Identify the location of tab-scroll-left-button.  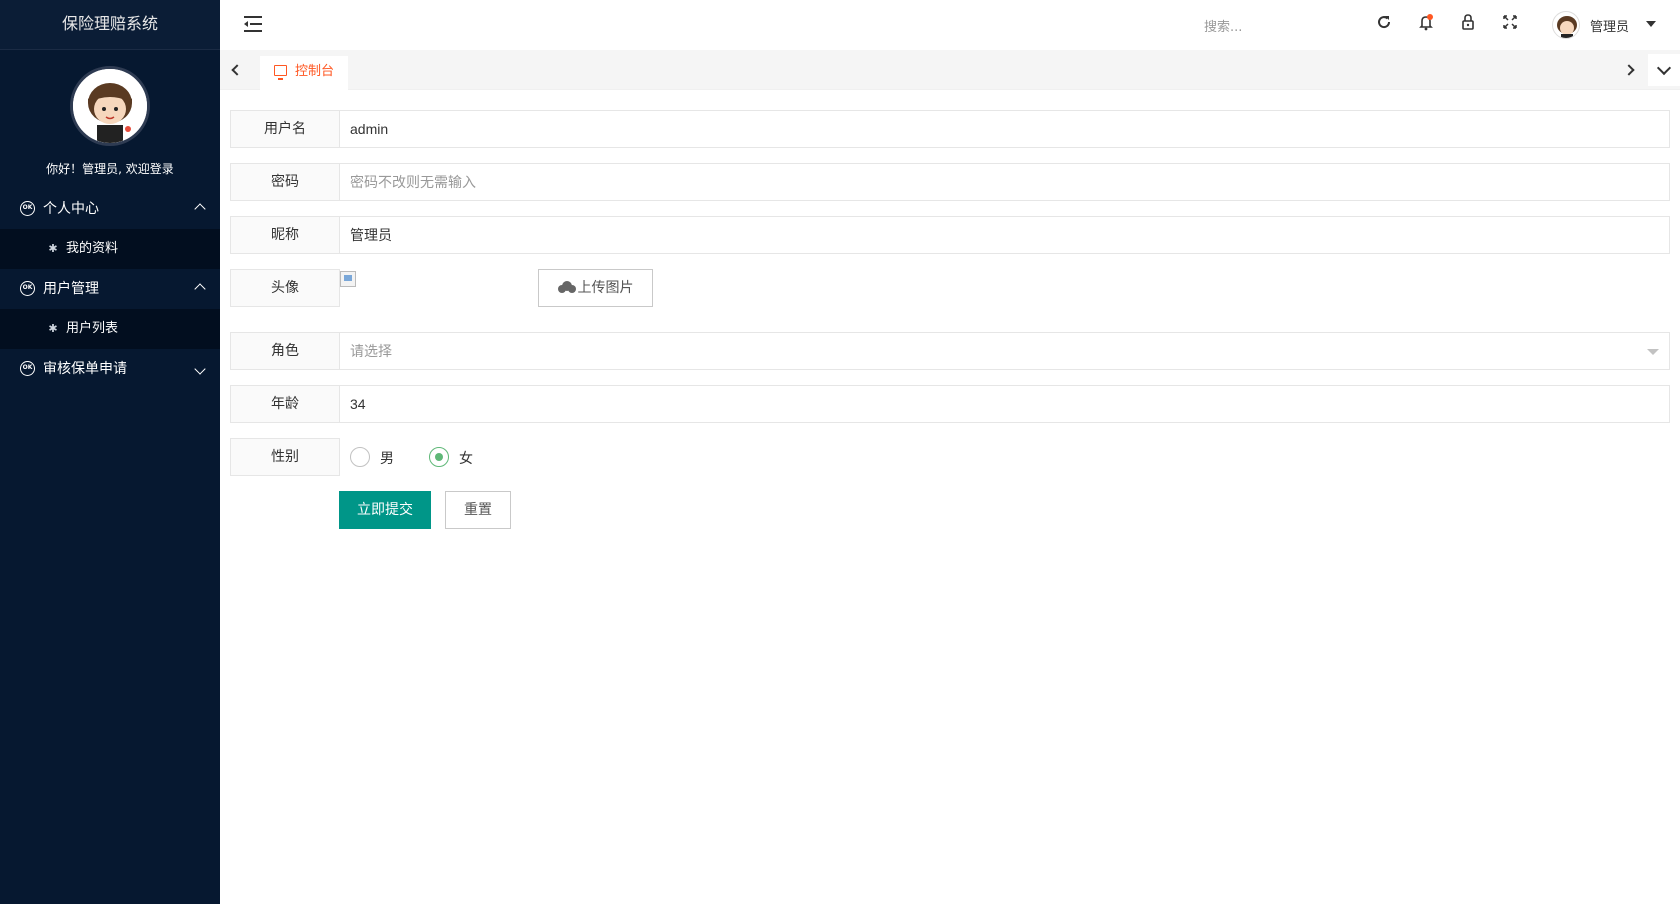
(236, 70).